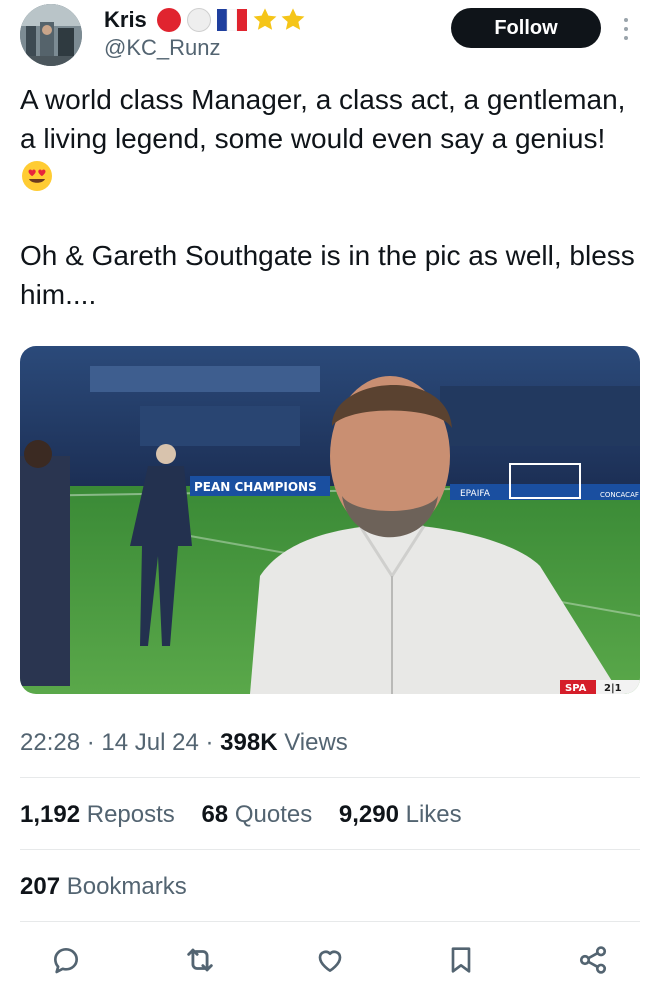 The width and height of the screenshot is (659, 1000). What do you see at coordinates (149, 742) in the screenshot?
I see `tweet-date: 14 Jul 24` at bounding box center [149, 742].